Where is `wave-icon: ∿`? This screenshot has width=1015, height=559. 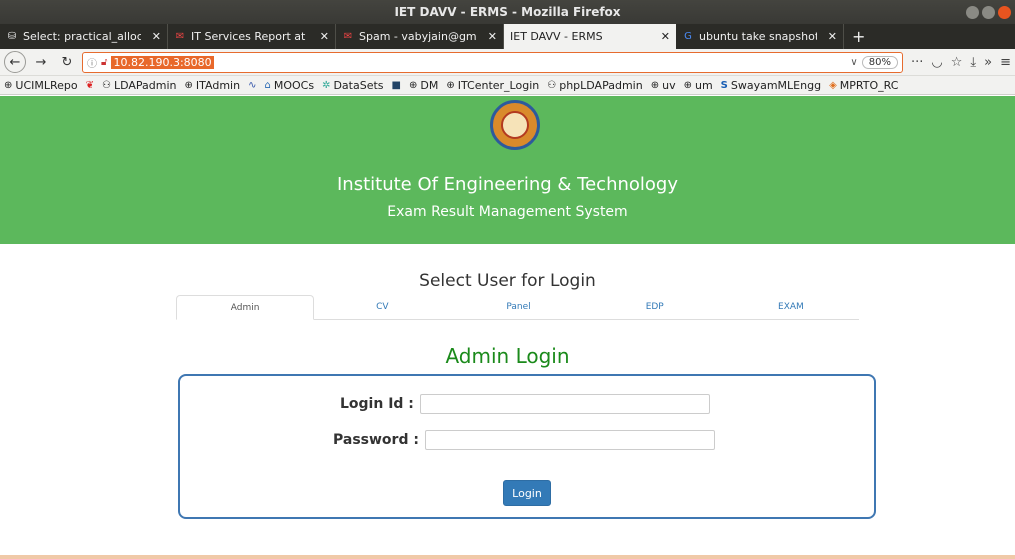 wave-icon: ∿ is located at coordinates (252, 85).